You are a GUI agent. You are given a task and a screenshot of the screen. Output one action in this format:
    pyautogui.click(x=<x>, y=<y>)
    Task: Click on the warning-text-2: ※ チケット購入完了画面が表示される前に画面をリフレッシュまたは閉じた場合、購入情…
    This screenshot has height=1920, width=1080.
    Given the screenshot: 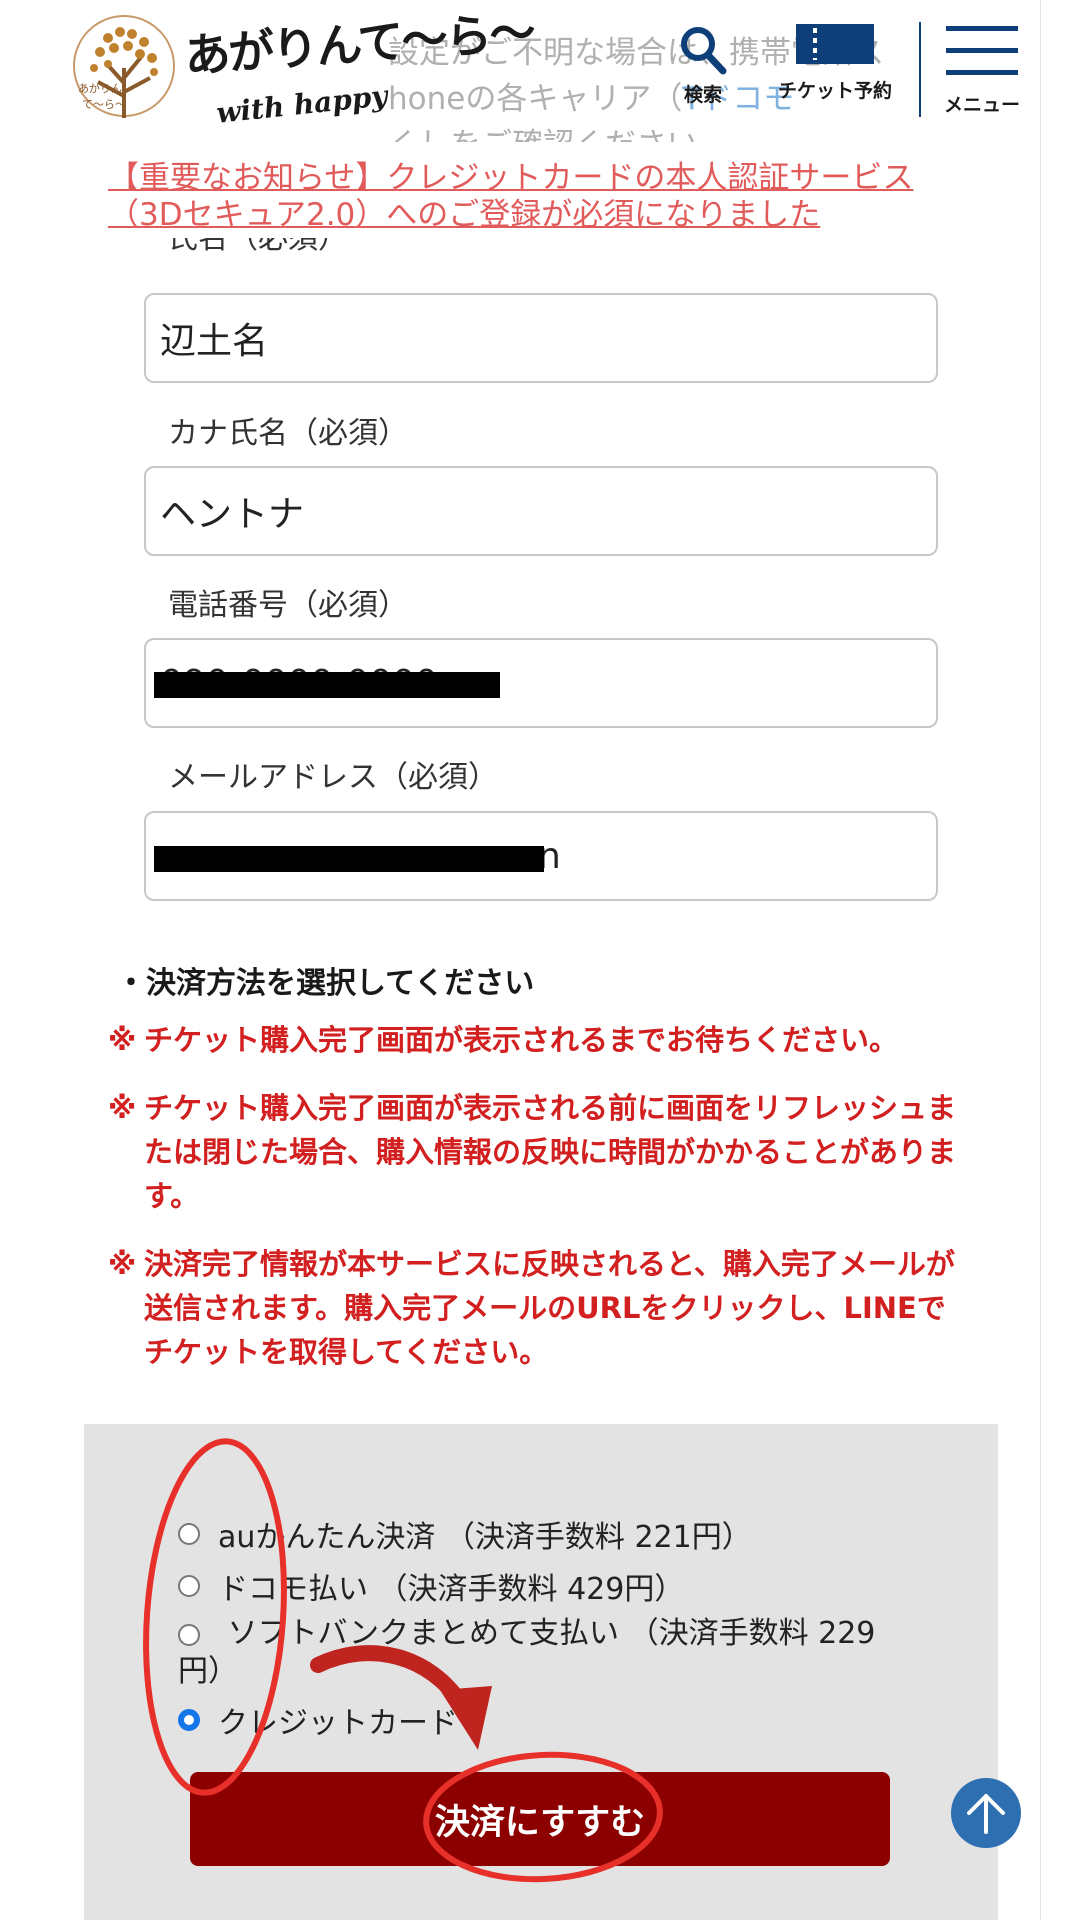 What is the action you would take?
    pyautogui.click(x=532, y=1152)
    